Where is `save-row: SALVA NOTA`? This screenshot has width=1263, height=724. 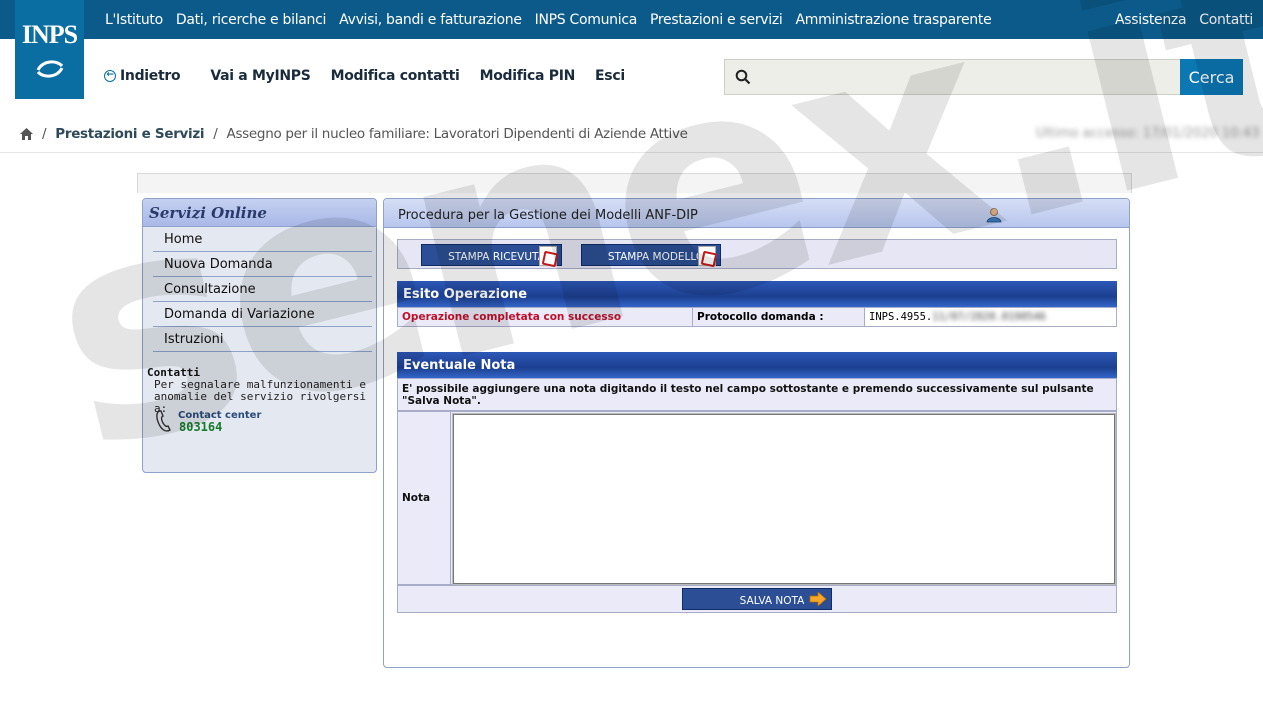 save-row: SALVA NOTA is located at coordinates (757, 599).